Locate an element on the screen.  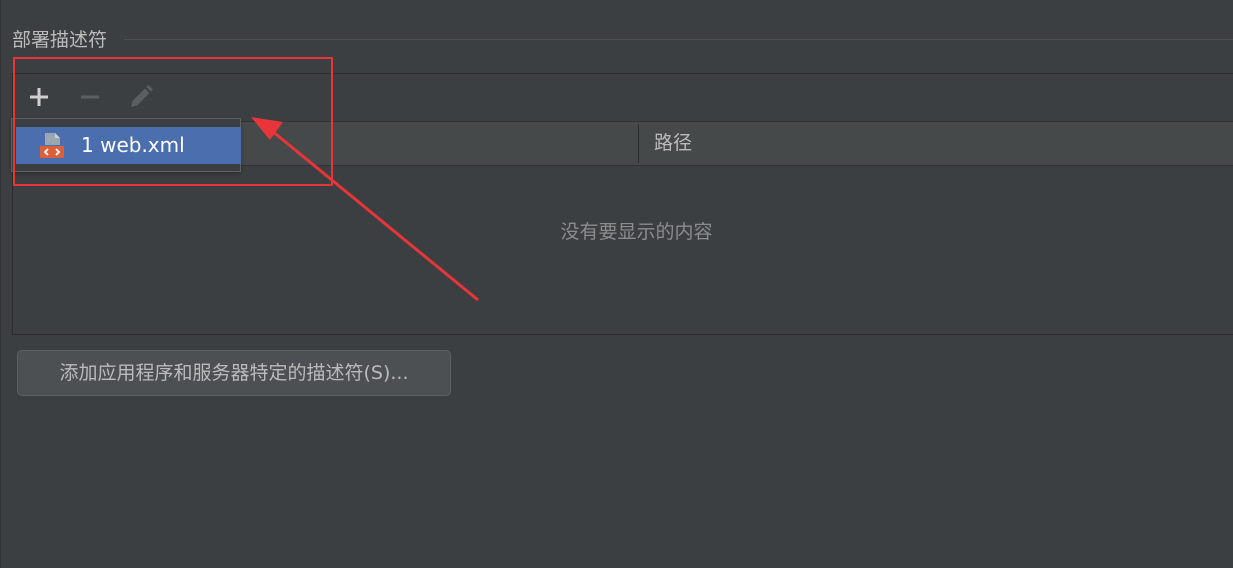
popup-item-web-xml: 1 web.xml is located at coordinates (128, 145).